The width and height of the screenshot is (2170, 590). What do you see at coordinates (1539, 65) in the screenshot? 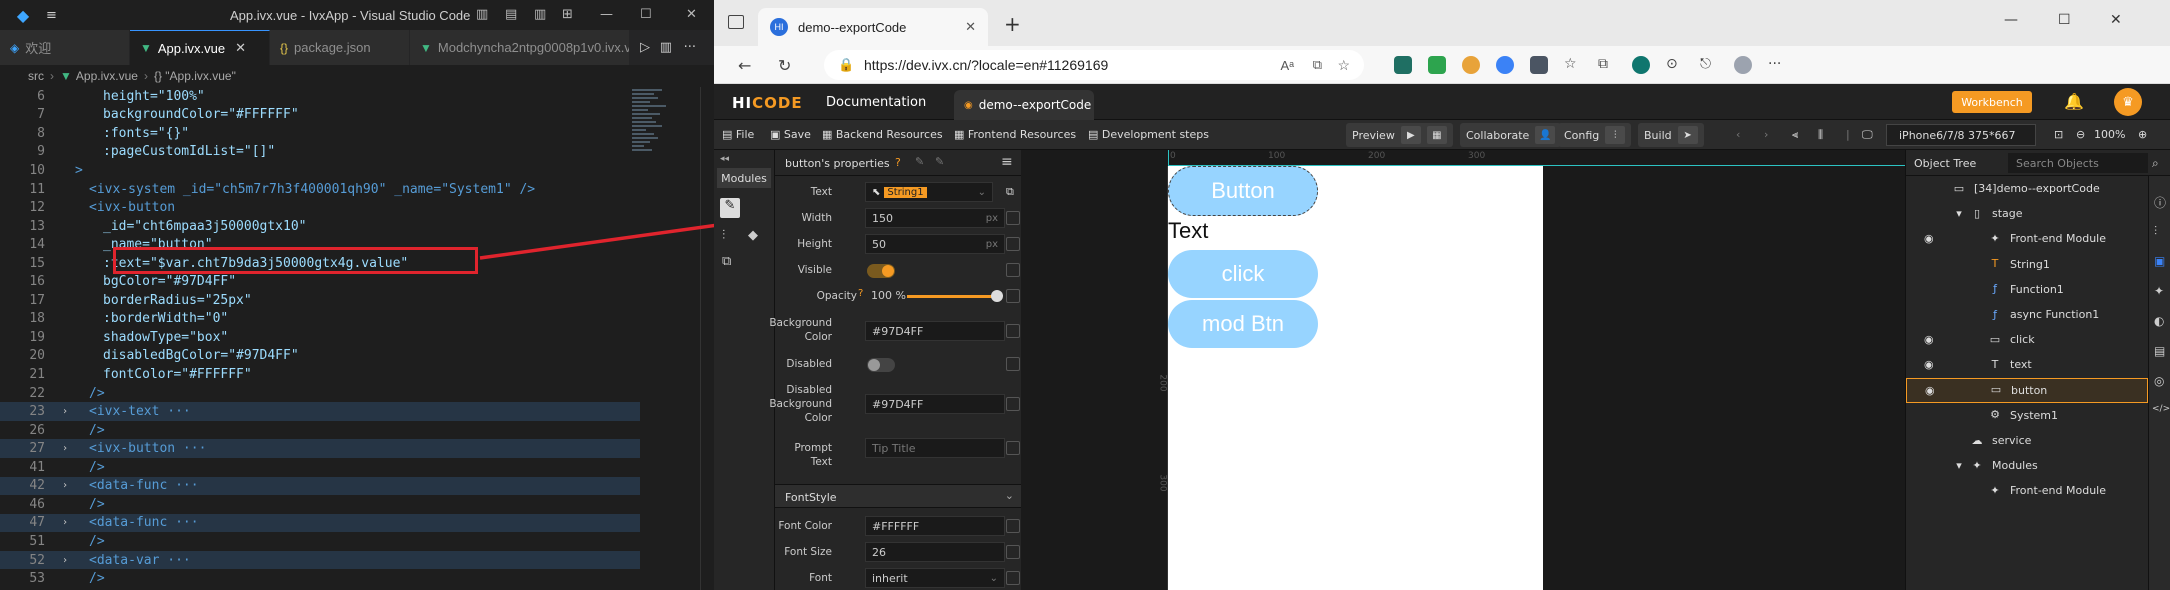
I see `extensions-icon` at bounding box center [1539, 65].